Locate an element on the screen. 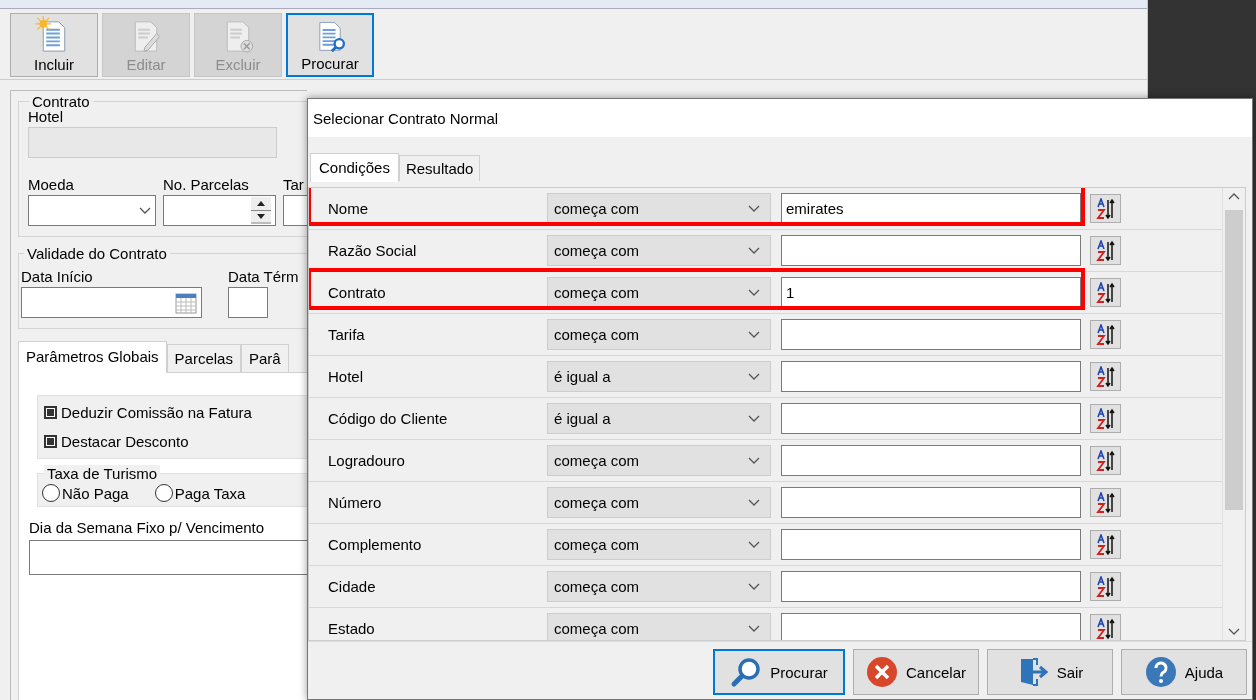 This screenshot has height=700, width=1256. condition-field-label: Nome is located at coordinates (348, 208).